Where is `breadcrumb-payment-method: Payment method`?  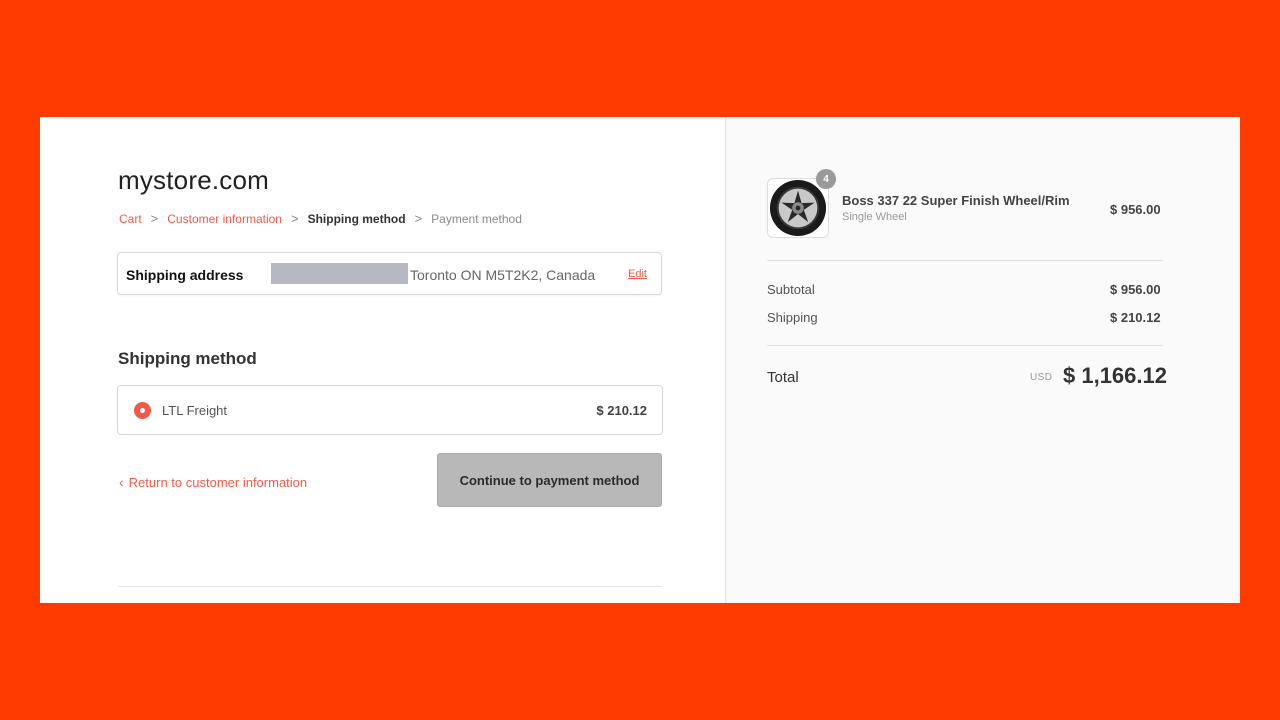
breadcrumb-payment-method: Payment method is located at coordinates (476, 218).